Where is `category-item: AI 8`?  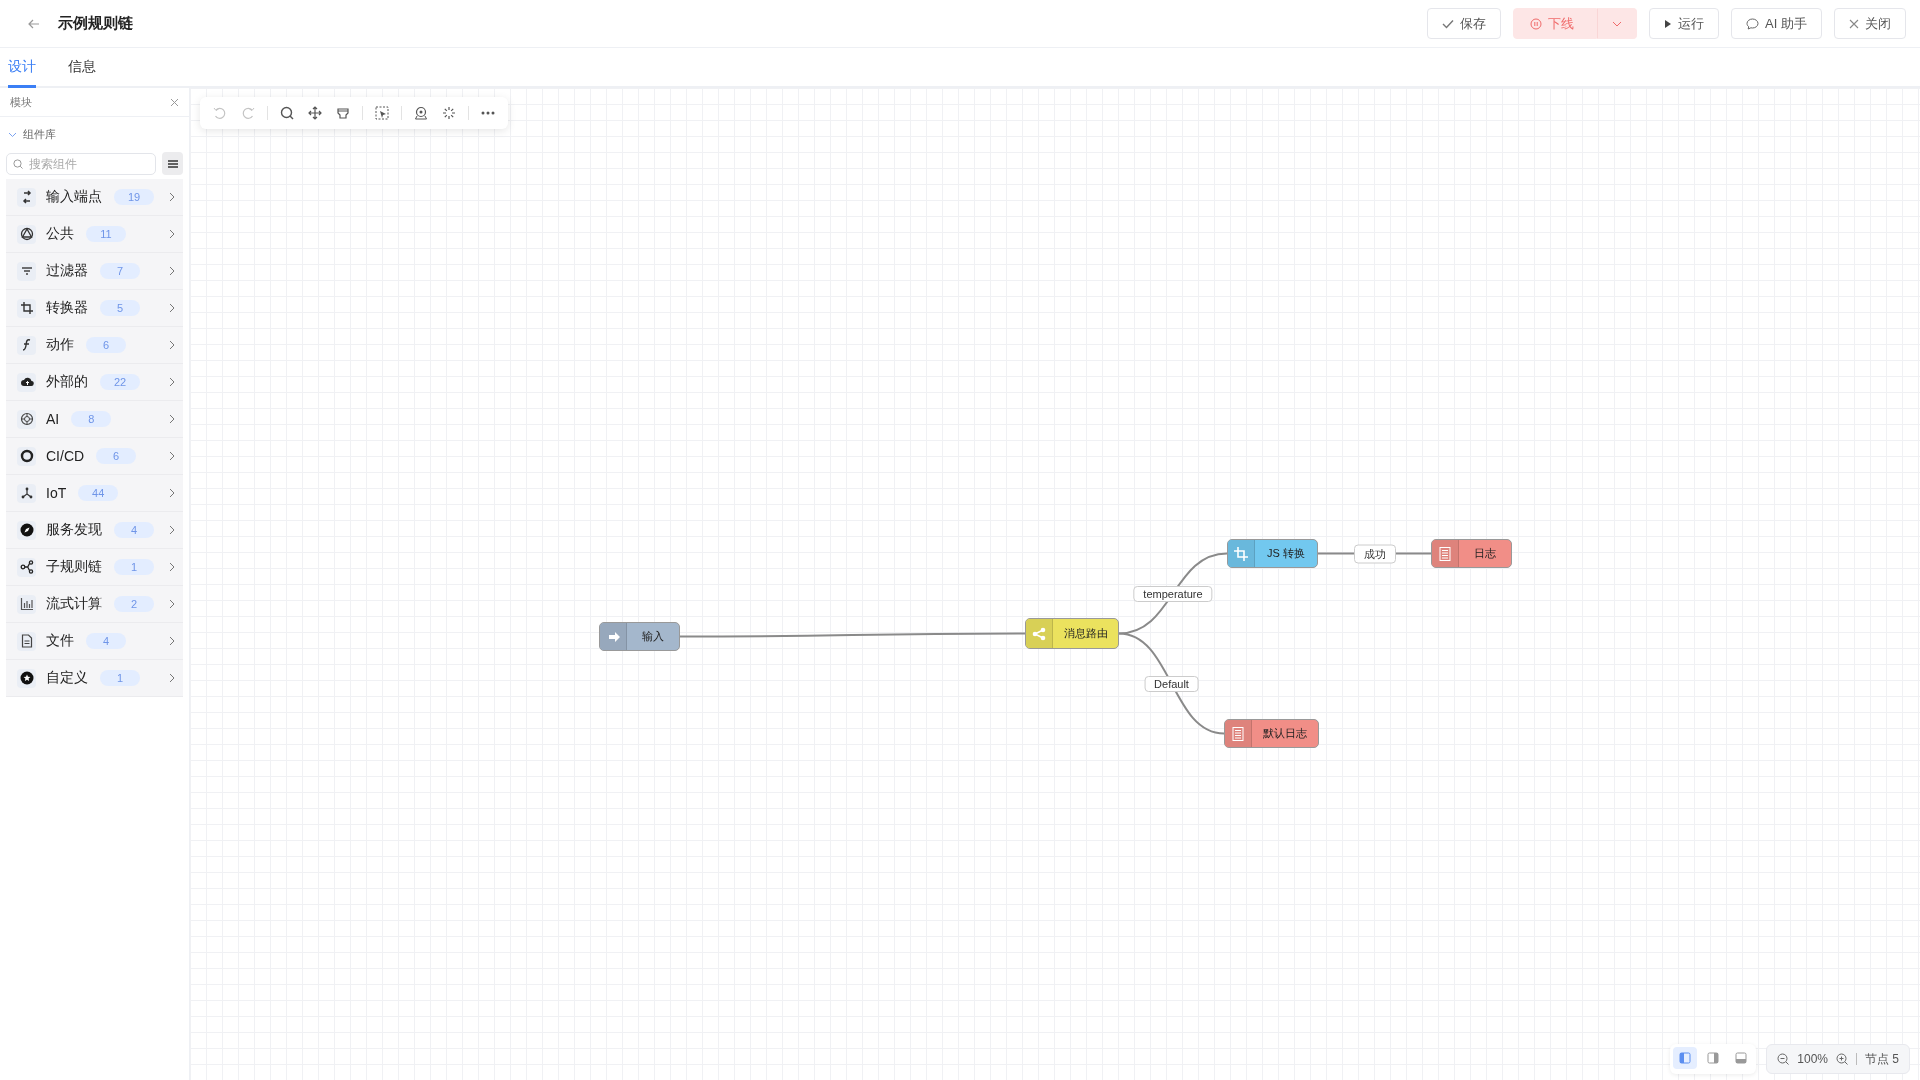
category-item: AI 8 is located at coordinates (94, 419).